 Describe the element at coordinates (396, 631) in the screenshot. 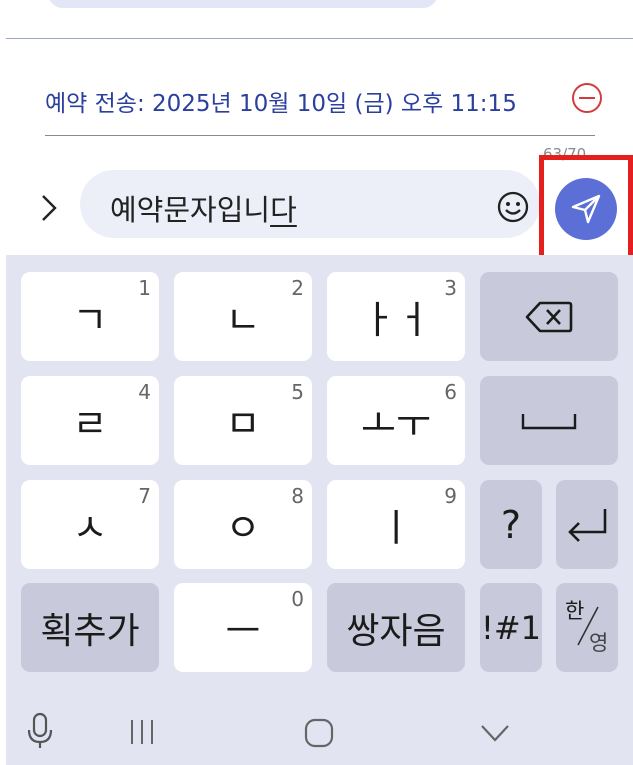

I see `key-label: 쌍자음` at that location.